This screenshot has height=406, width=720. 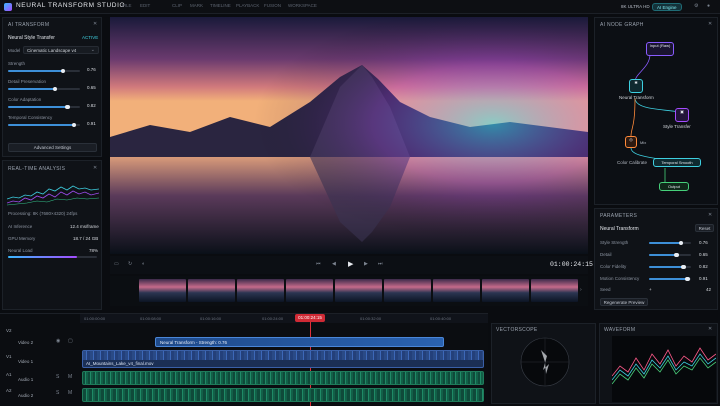 I want to click on regenerate-preview-button: Regenerate Preview, so click(x=624, y=302).